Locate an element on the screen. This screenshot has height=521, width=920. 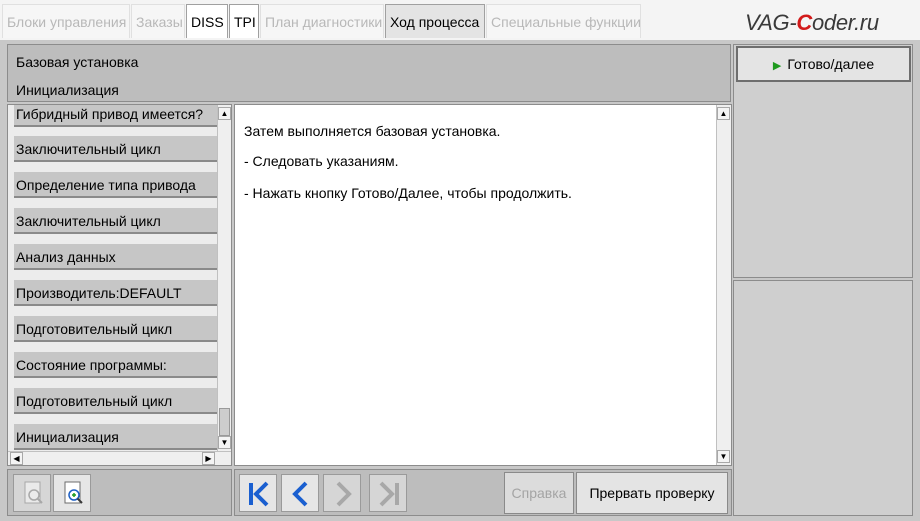
procedure-title: Базовая установка is located at coordinates (77, 62).